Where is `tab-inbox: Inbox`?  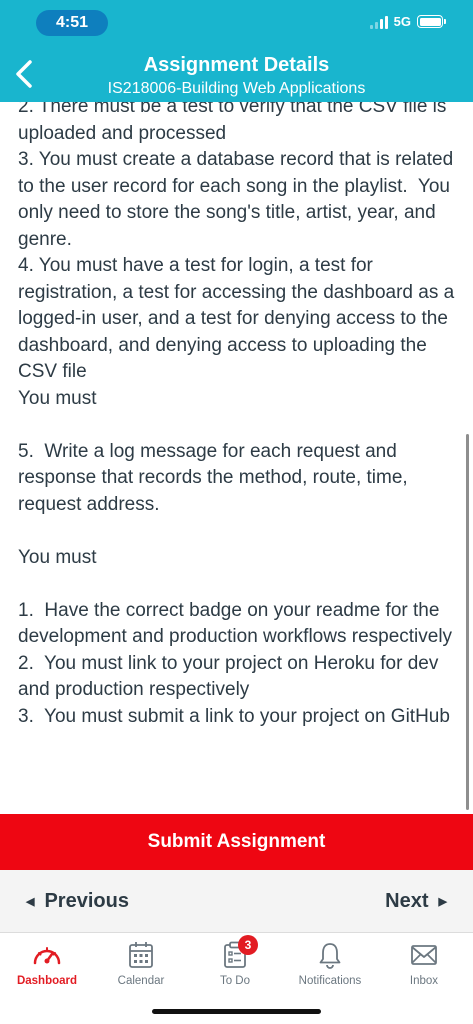
tab-inbox: Inbox is located at coordinates (424, 963).